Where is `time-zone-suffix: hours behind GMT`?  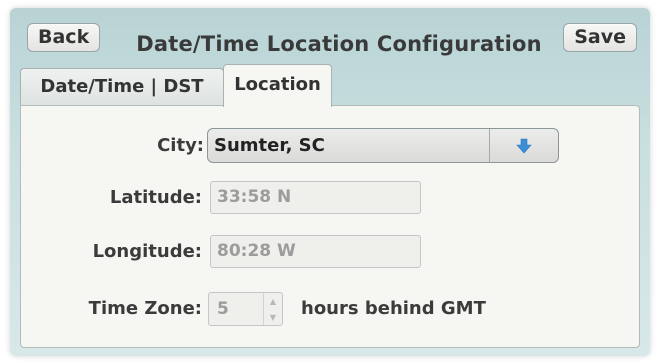
time-zone-suffix: hours behind GMT is located at coordinates (393, 308).